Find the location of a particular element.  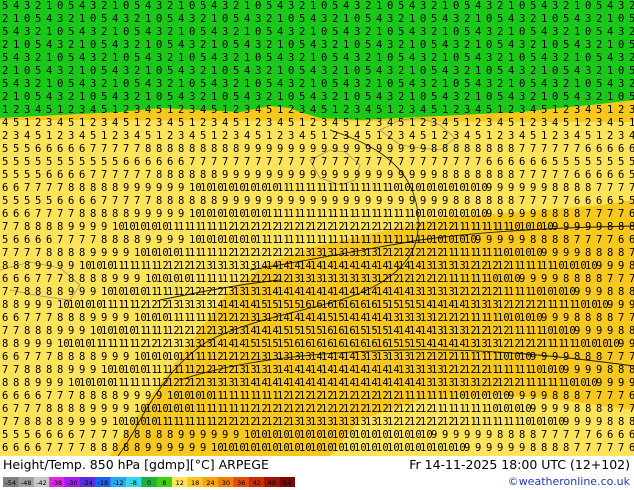

valid-time: Fr 14-11-2025 18:00 UTC (12+102) is located at coordinates (519, 464).